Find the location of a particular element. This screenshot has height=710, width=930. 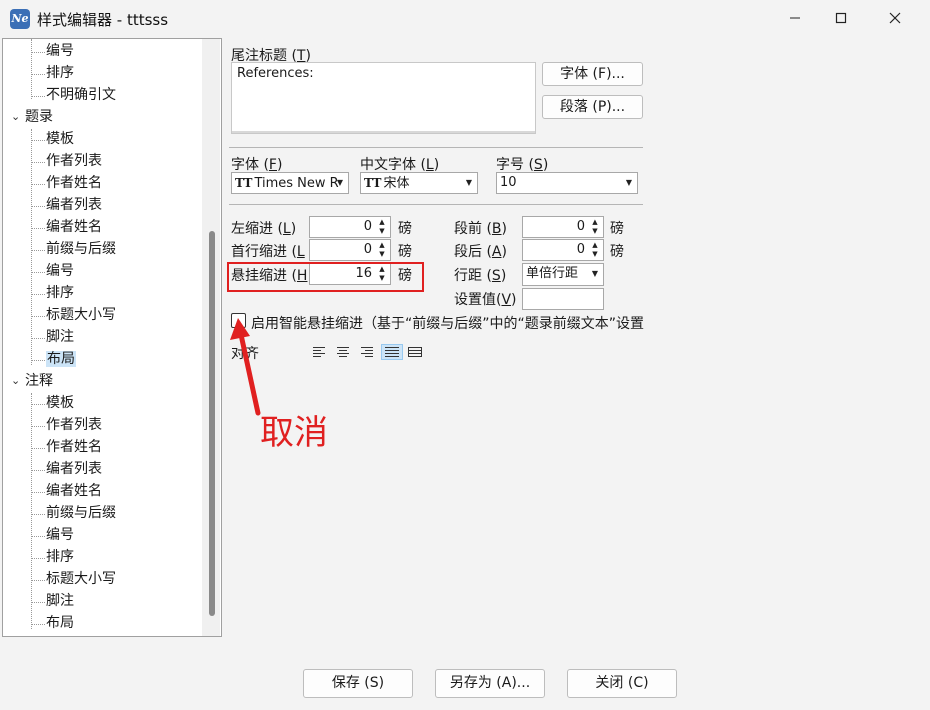

close-window-button is located at coordinates (895, 19).